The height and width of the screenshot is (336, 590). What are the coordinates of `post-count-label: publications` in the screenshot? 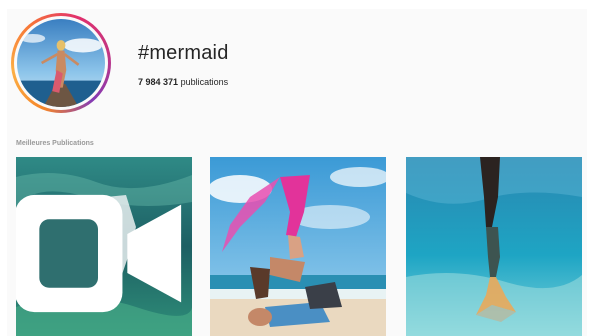 It's located at (204, 82).